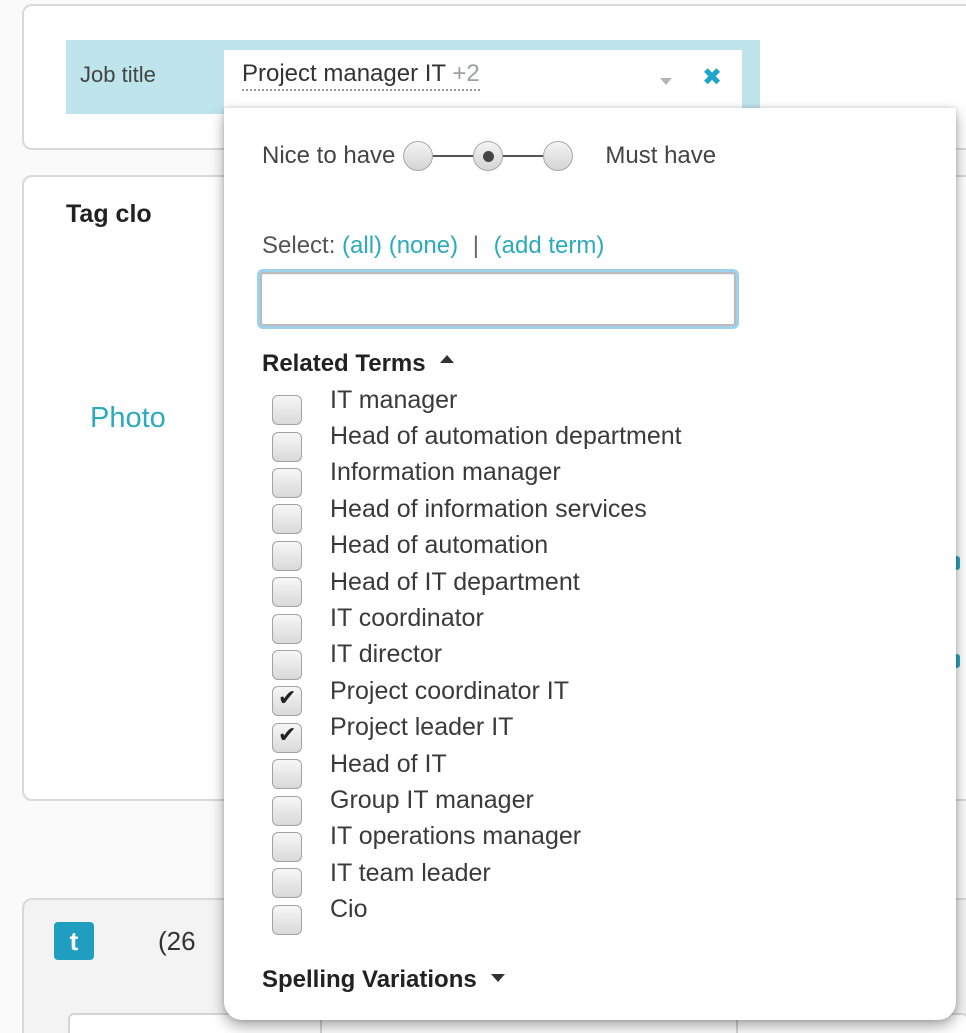  Describe the element at coordinates (410, 872) in the screenshot. I see `related-term-label: IT team leader` at that location.